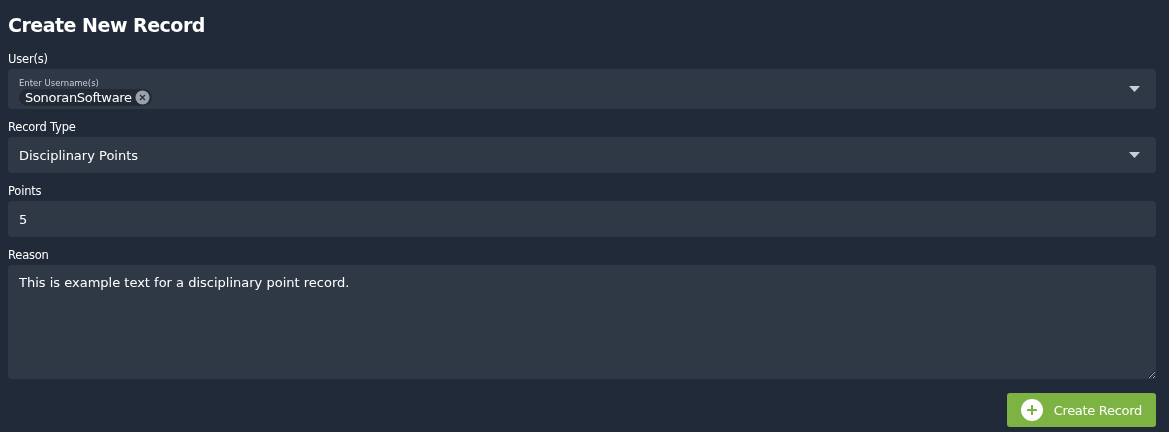 Image resolution: width=1169 pixels, height=432 pixels. I want to click on record-type-select: Disciplinary Points, so click(582, 155).